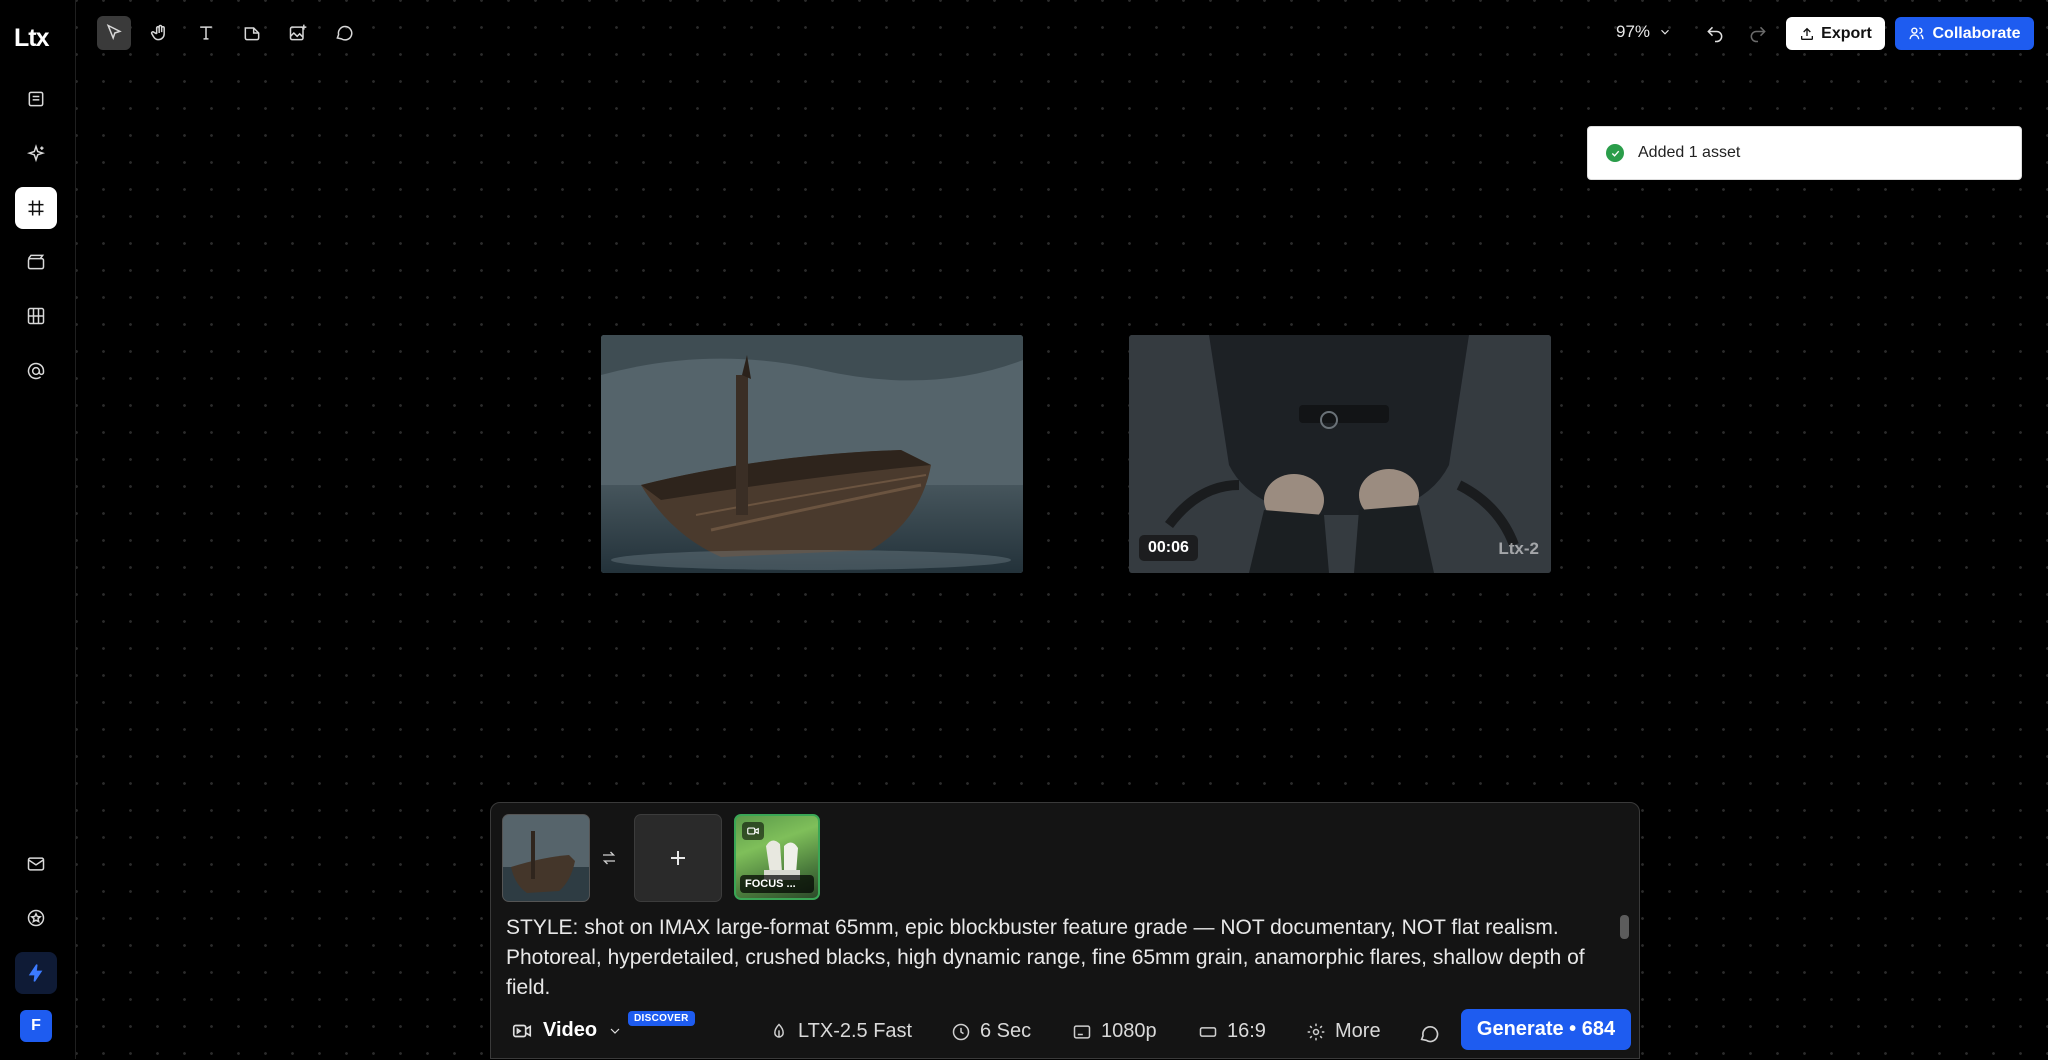  I want to click on mail-icon, so click(36, 864).